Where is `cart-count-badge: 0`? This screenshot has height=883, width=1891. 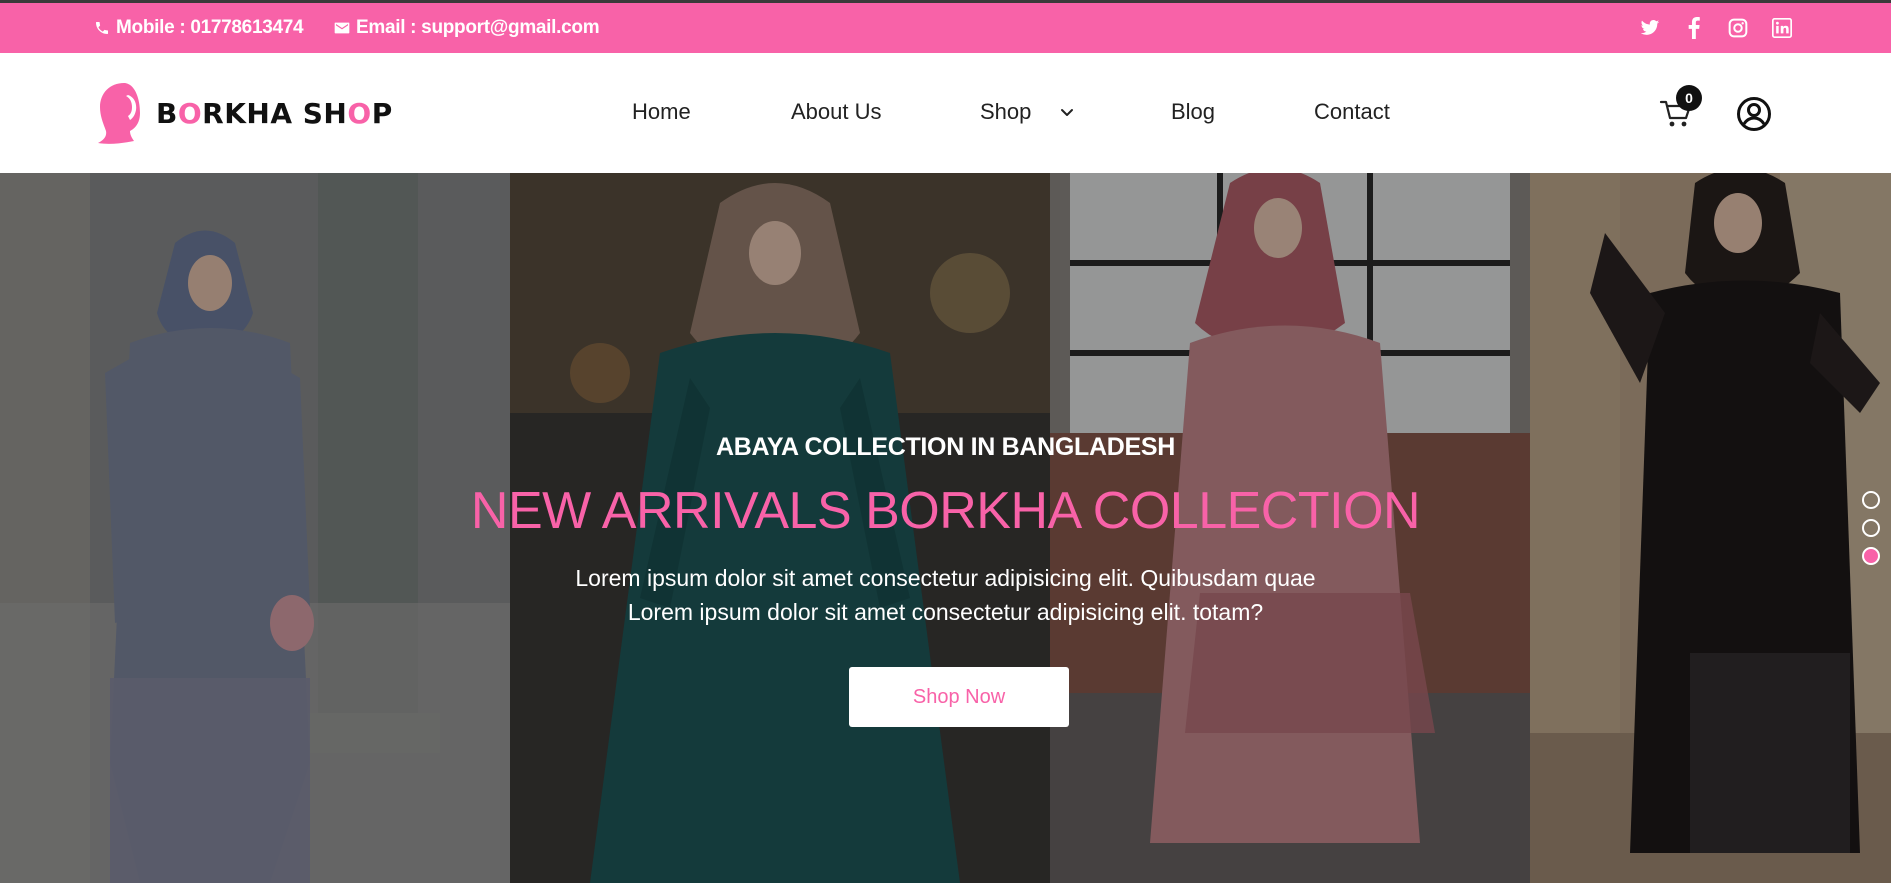
cart-count-badge: 0 is located at coordinates (1689, 98).